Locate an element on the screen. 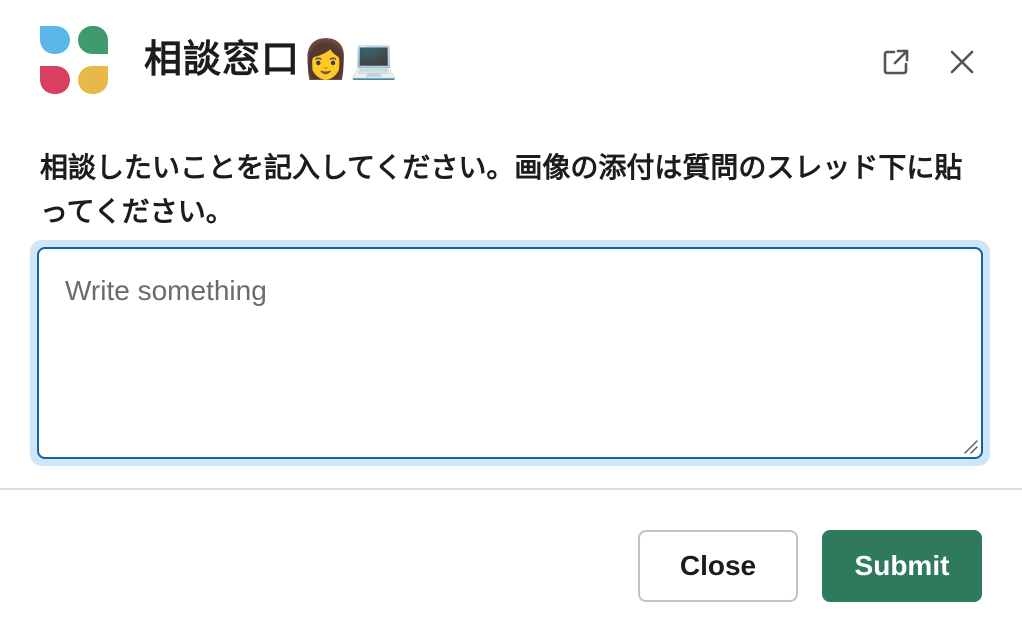 The width and height of the screenshot is (1022, 638). open-external-button is located at coordinates (896, 62).